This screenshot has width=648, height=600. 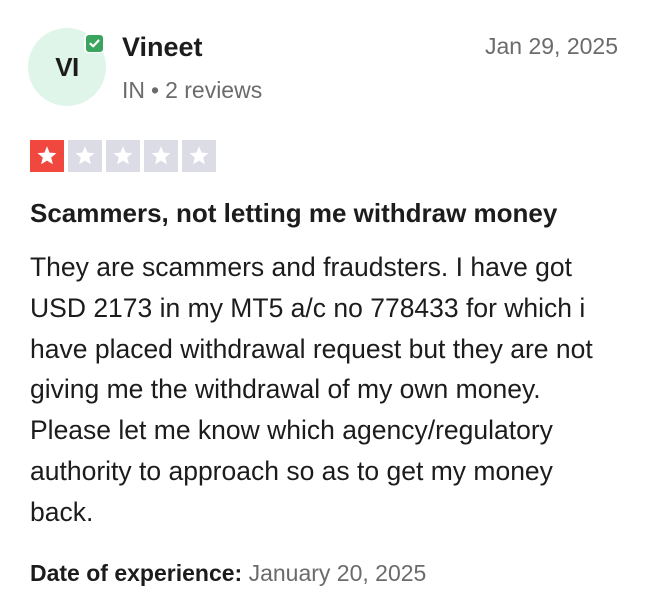 What do you see at coordinates (213, 90) in the screenshot?
I see `reviewer-review-count: 2 reviews` at bounding box center [213, 90].